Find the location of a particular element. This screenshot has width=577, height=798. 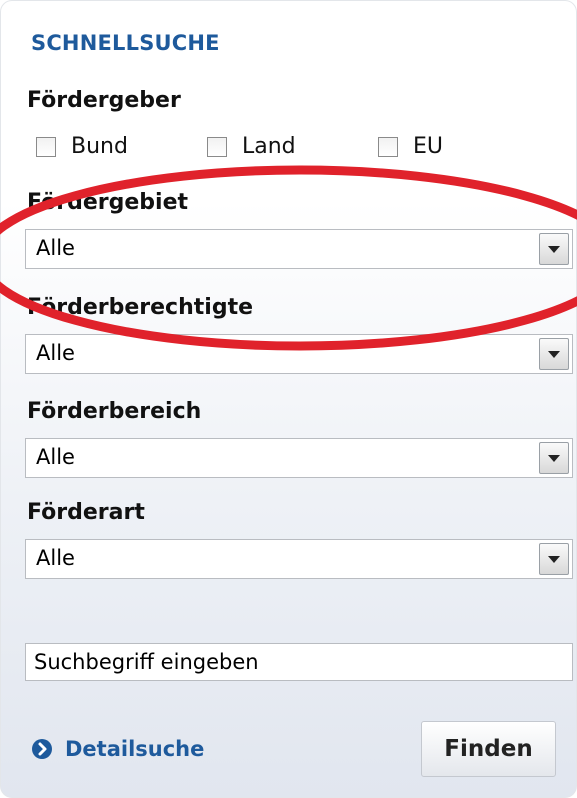

checkbox-label: Bund is located at coordinates (99, 146).